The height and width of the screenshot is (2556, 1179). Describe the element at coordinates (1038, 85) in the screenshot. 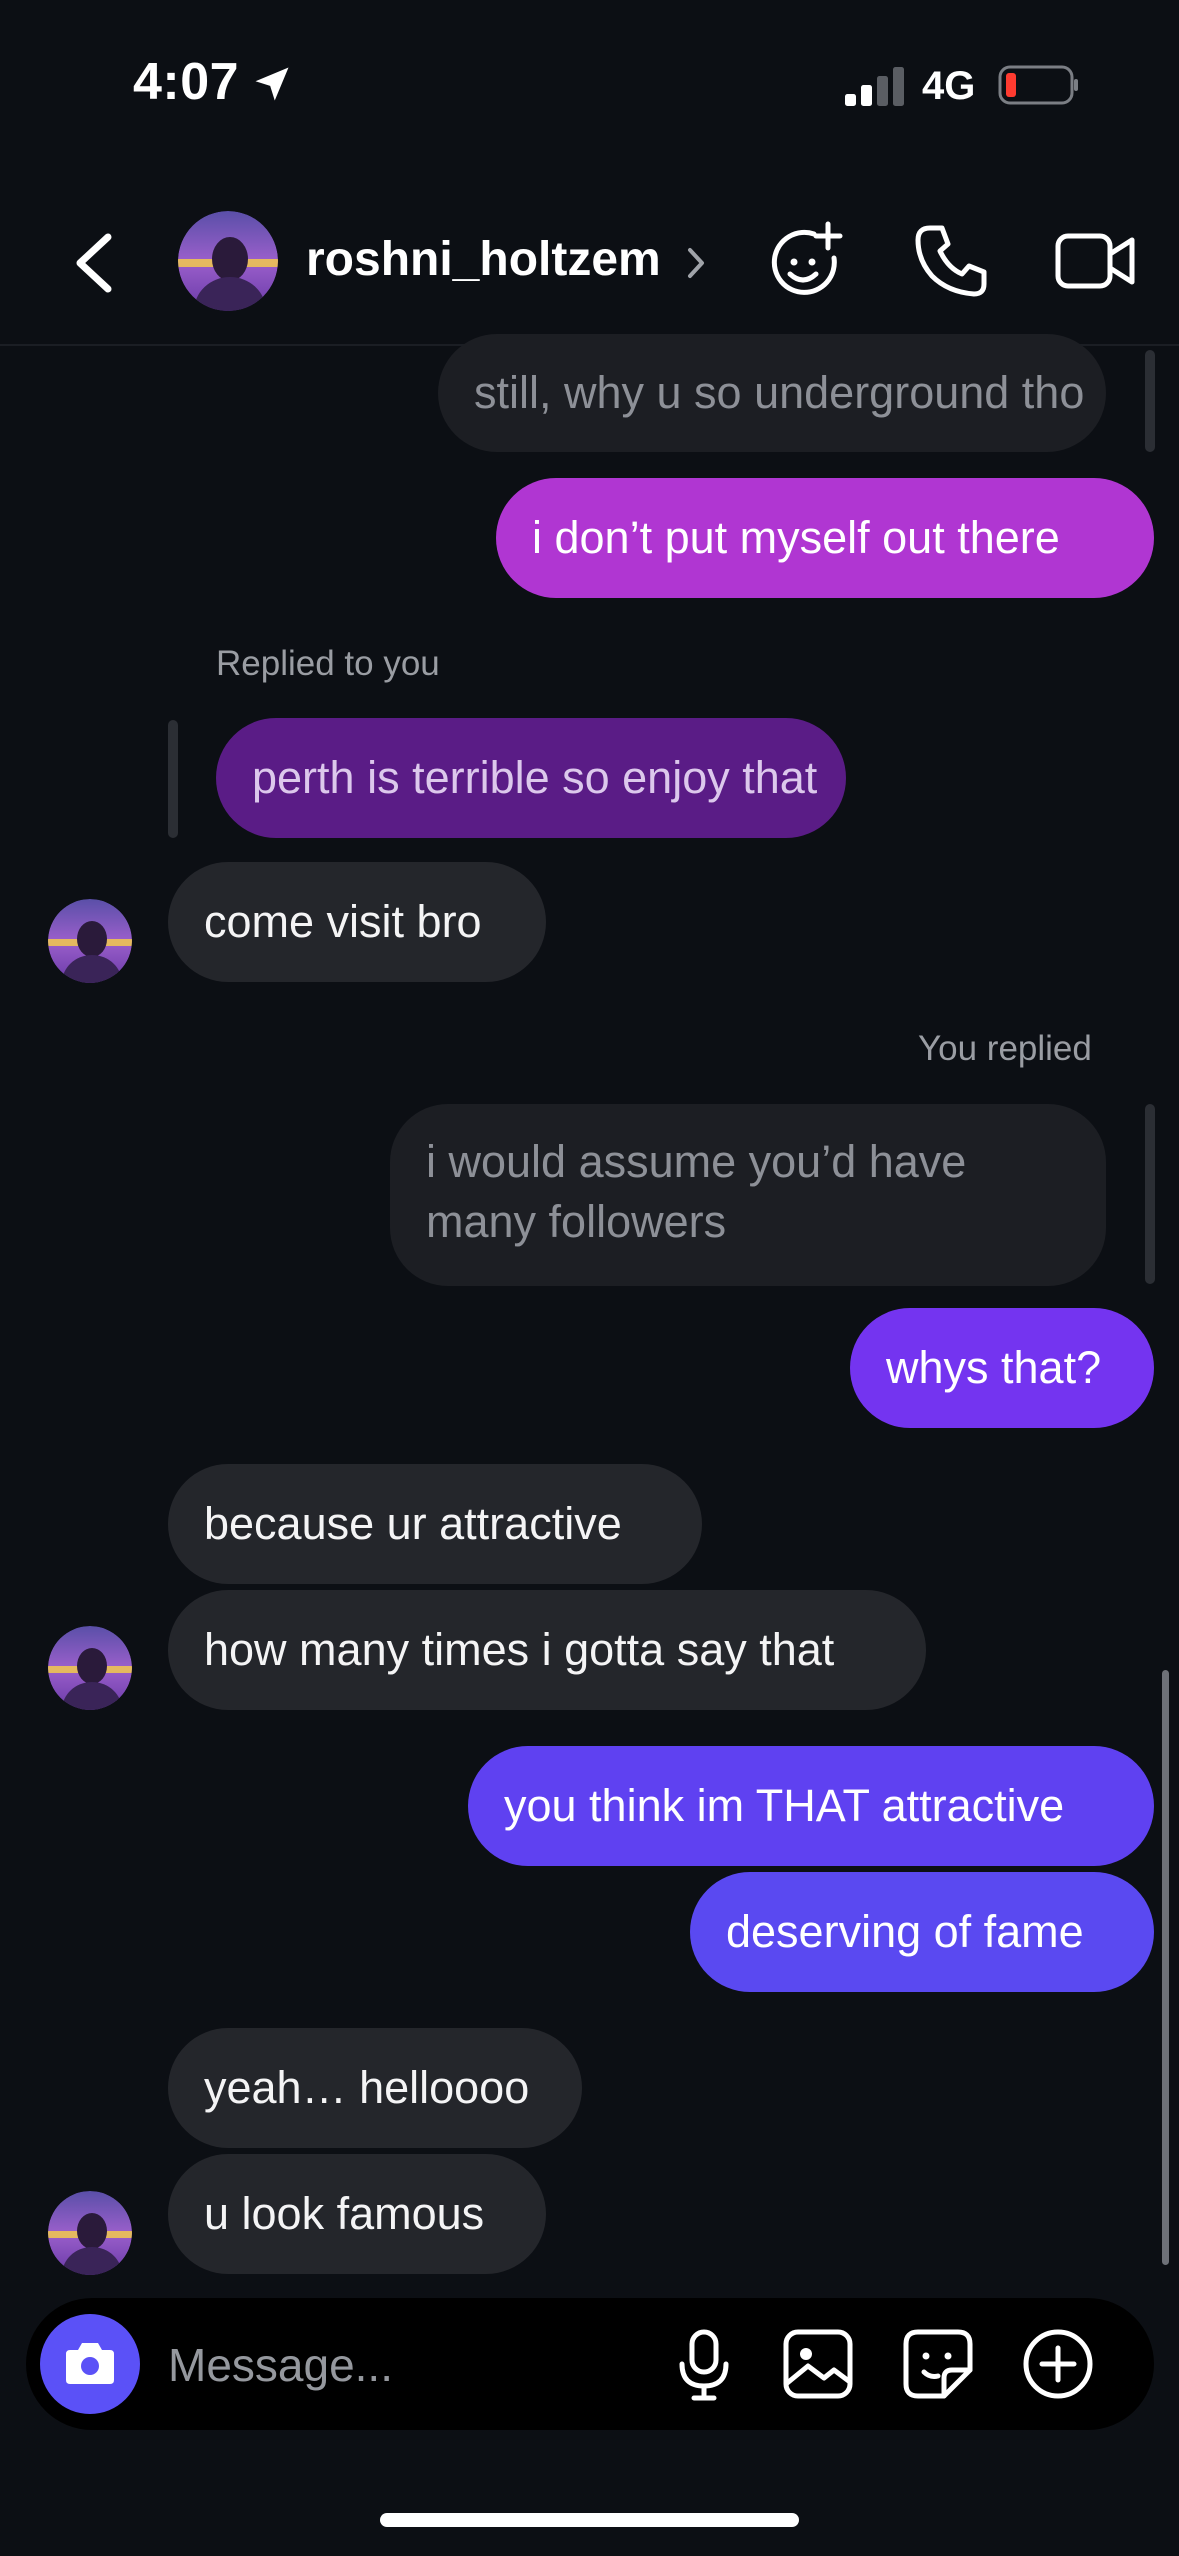

I see `battery-icon` at that location.